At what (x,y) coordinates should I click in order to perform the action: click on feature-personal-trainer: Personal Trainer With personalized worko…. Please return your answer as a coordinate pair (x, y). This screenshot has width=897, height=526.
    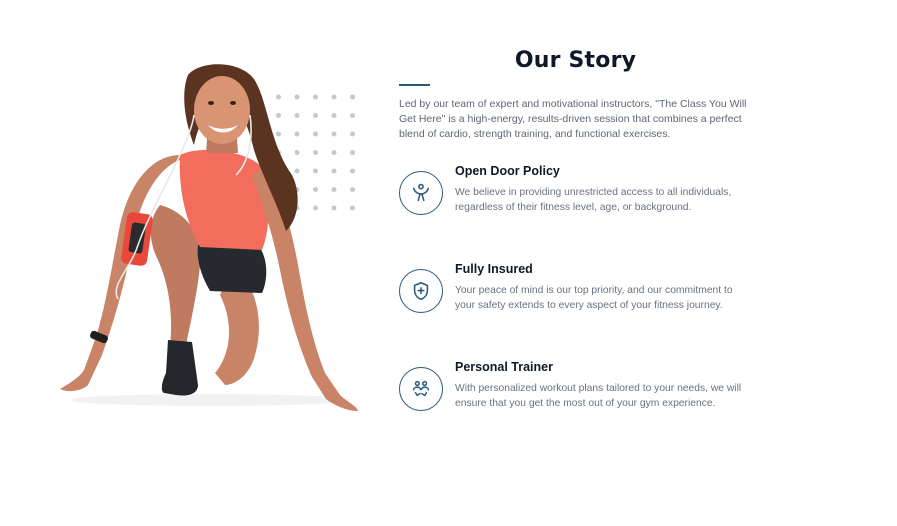
    Looking at the image, I should click on (579, 400).